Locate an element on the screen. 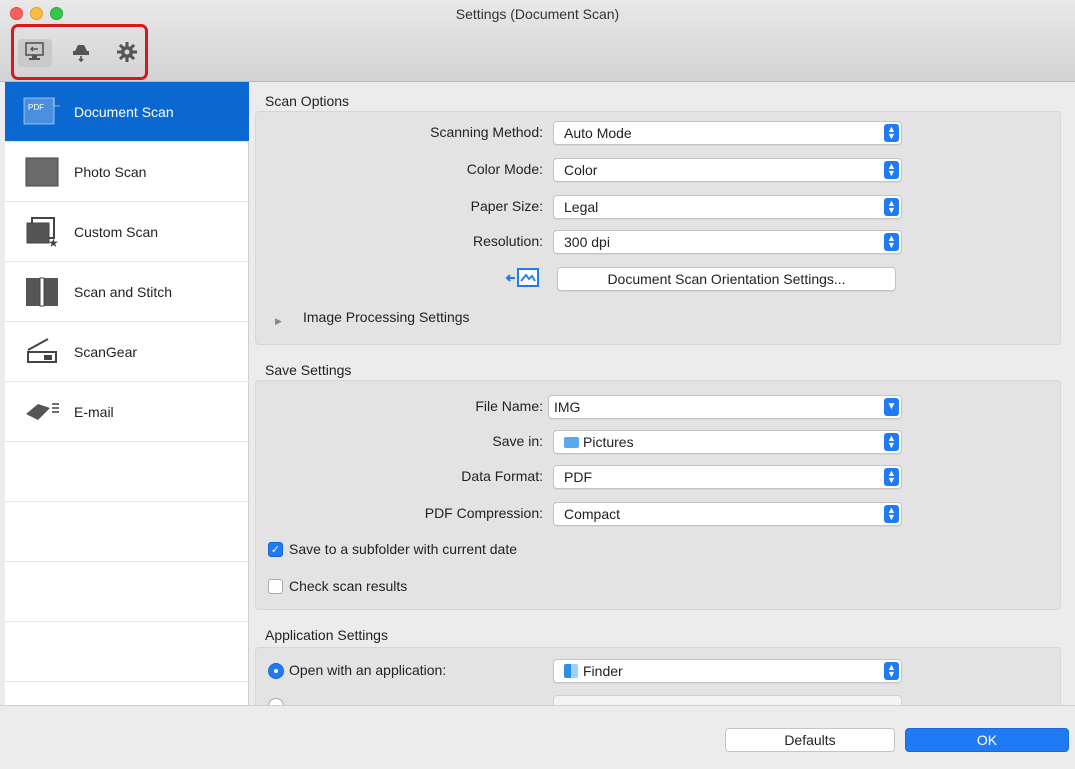 The height and width of the screenshot is (769, 1075). svg-text: PDF is located at coordinates (36, 107).